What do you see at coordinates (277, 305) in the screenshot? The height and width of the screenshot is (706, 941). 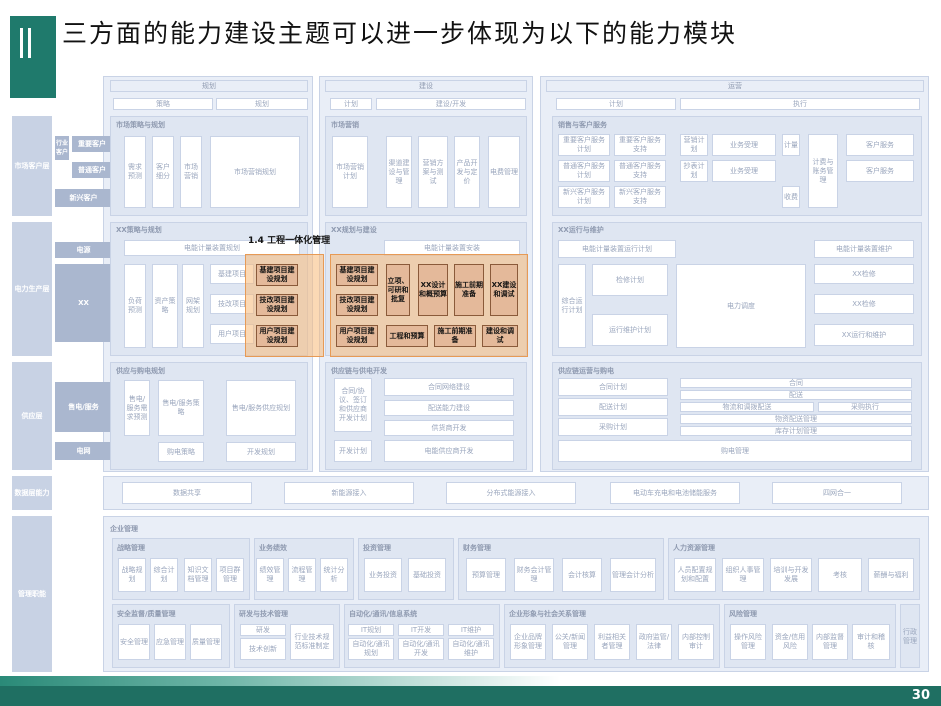 I see `highlight-cell: 技改项目建设规划` at bounding box center [277, 305].